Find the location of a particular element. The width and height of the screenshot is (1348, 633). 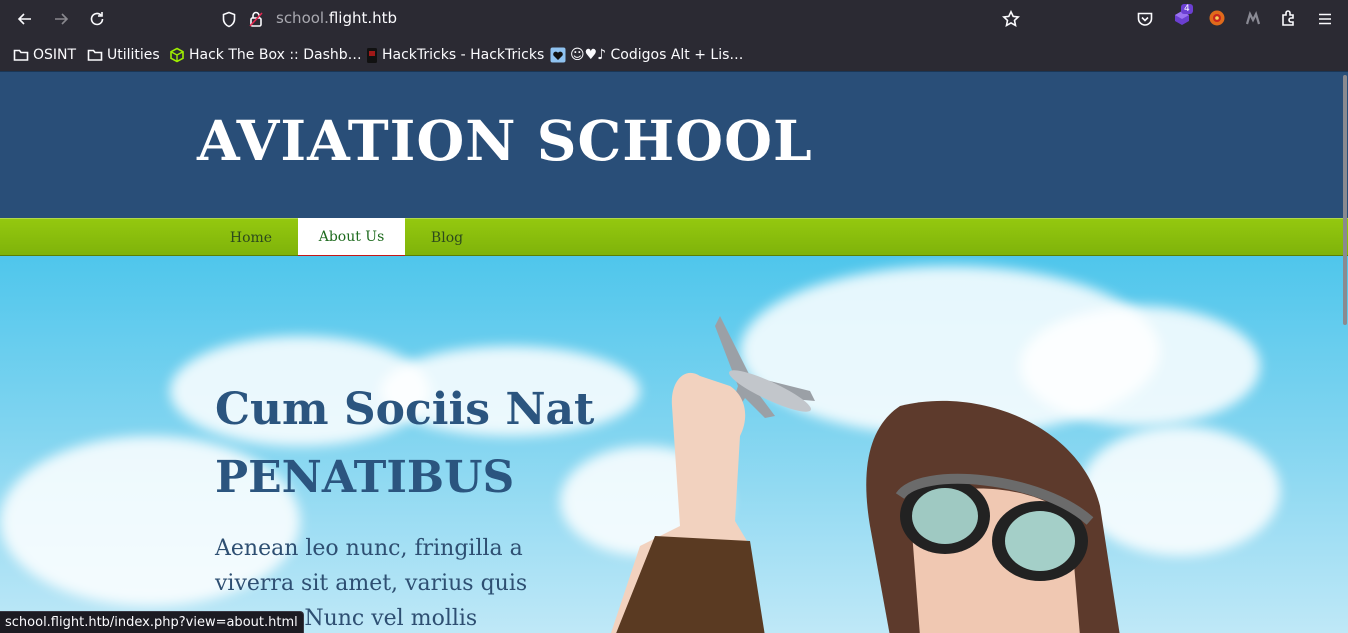

lock-warning-icon is located at coordinates (256, 19).